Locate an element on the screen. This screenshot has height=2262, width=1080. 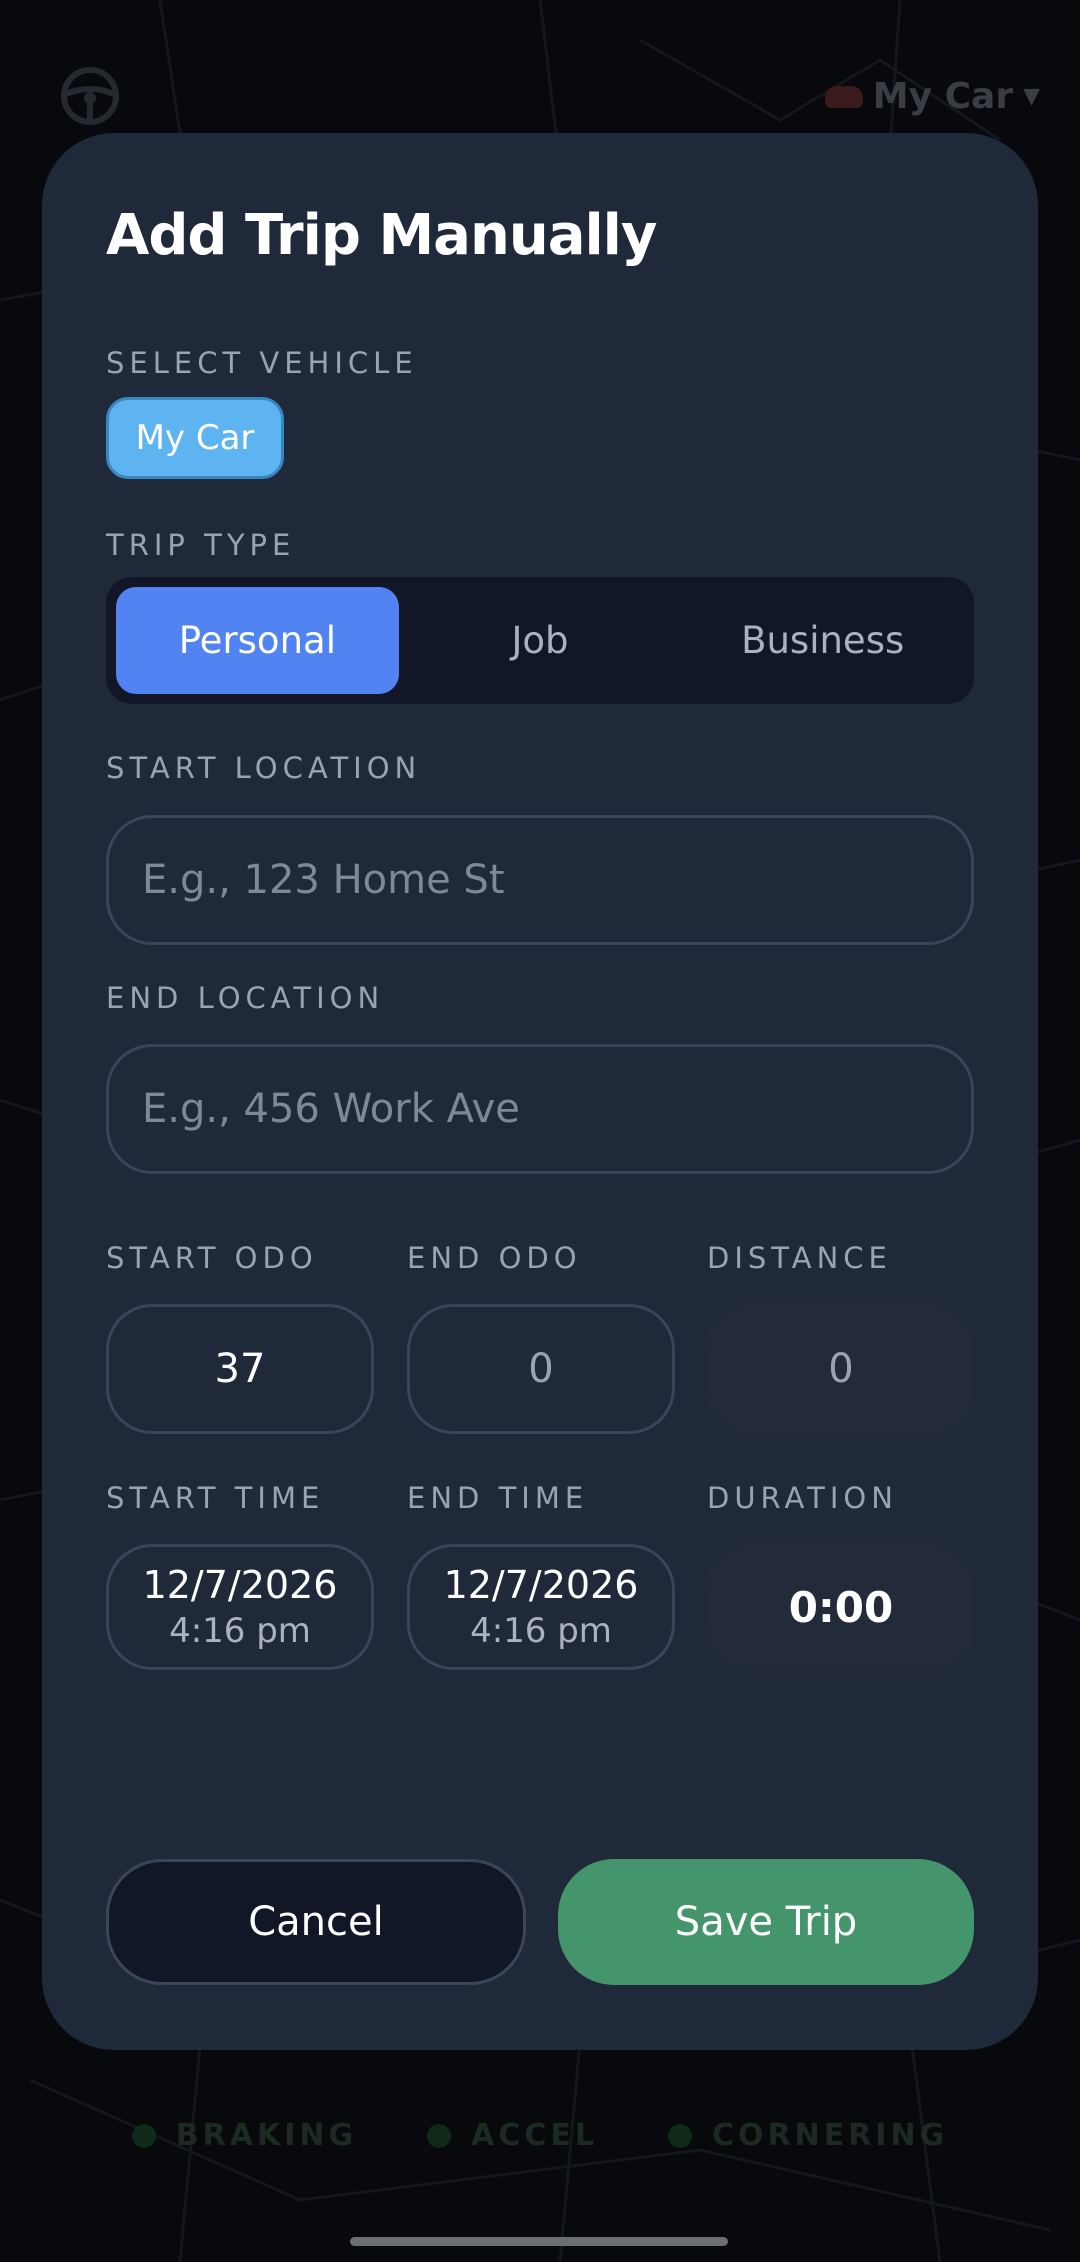
trip-type-segmented-control: Personal Job Business is located at coordinates (540, 640).